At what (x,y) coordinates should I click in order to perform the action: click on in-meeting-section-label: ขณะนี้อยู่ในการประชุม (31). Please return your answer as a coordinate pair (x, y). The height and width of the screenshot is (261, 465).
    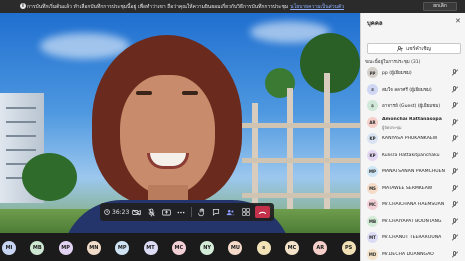
    Looking at the image, I should click on (392, 61).